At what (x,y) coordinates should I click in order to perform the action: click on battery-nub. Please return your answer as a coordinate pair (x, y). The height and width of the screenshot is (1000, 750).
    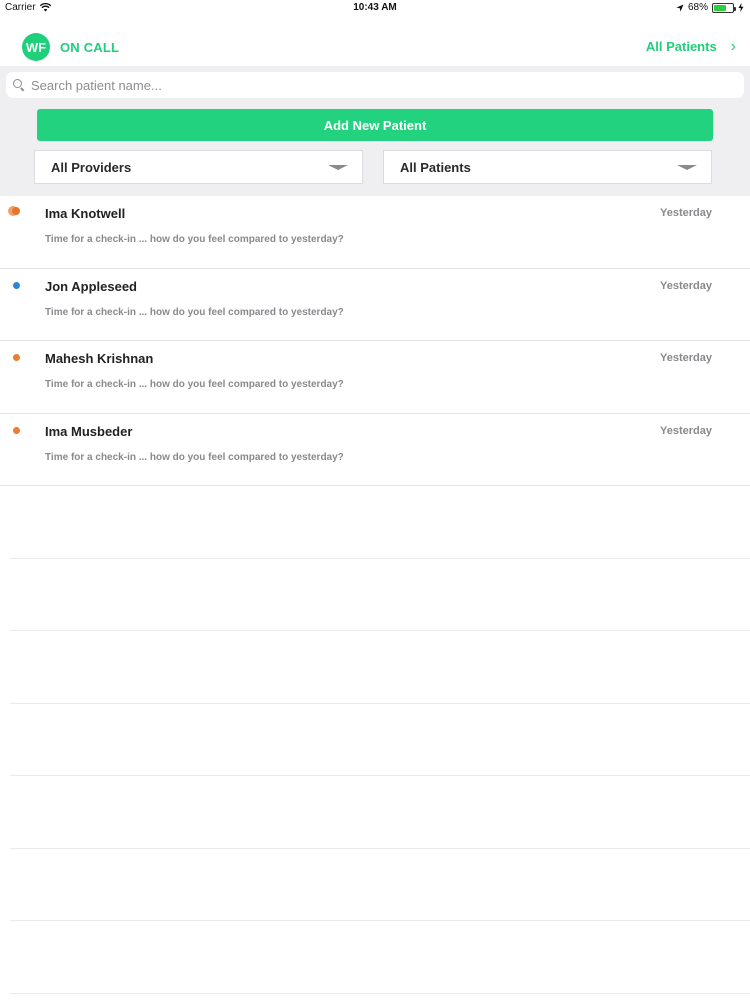
    Looking at the image, I should click on (735, 8).